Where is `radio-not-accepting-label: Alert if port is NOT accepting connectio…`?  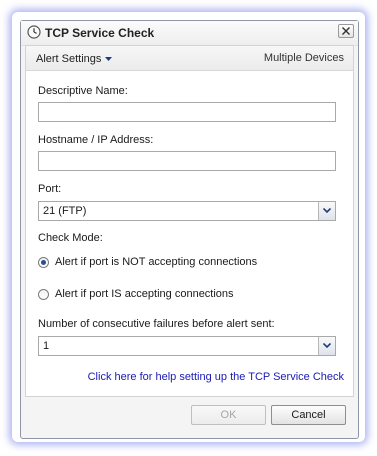
radio-not-accepting-label: Alert if port is NOT accepting connectio… is located at coordinates (156, 262).